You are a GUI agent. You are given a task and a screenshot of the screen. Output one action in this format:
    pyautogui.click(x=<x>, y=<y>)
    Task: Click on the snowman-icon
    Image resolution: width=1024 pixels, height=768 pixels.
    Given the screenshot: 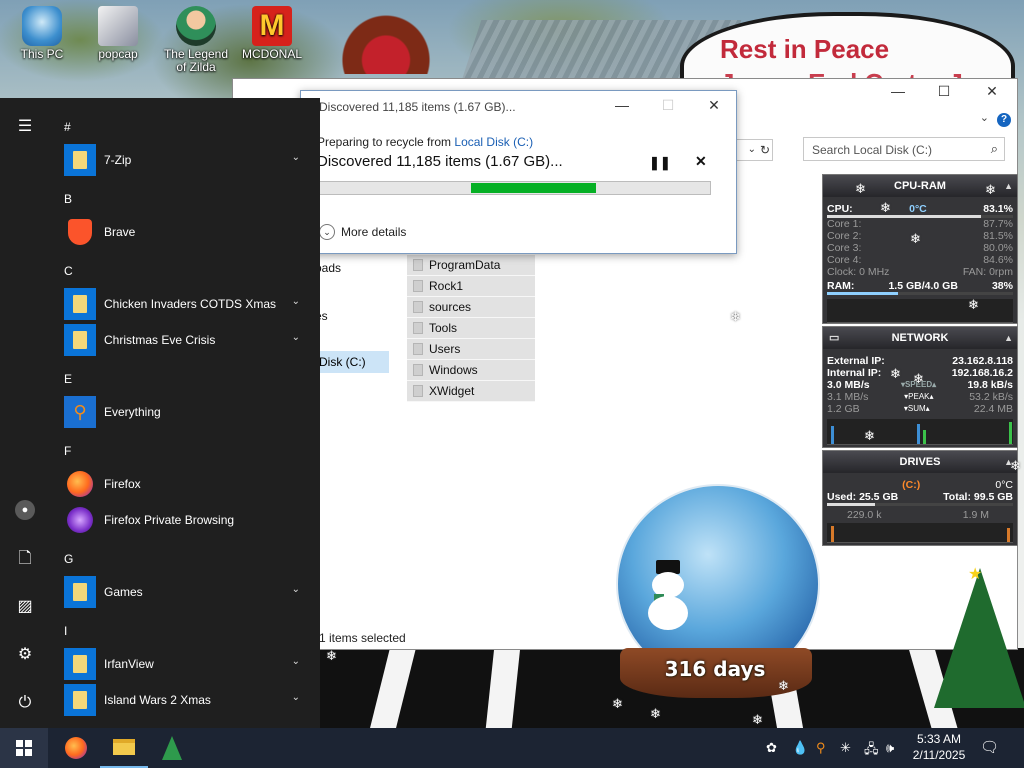 What is the action you would take?
    pyautogui.click(x=668, y=595)
    